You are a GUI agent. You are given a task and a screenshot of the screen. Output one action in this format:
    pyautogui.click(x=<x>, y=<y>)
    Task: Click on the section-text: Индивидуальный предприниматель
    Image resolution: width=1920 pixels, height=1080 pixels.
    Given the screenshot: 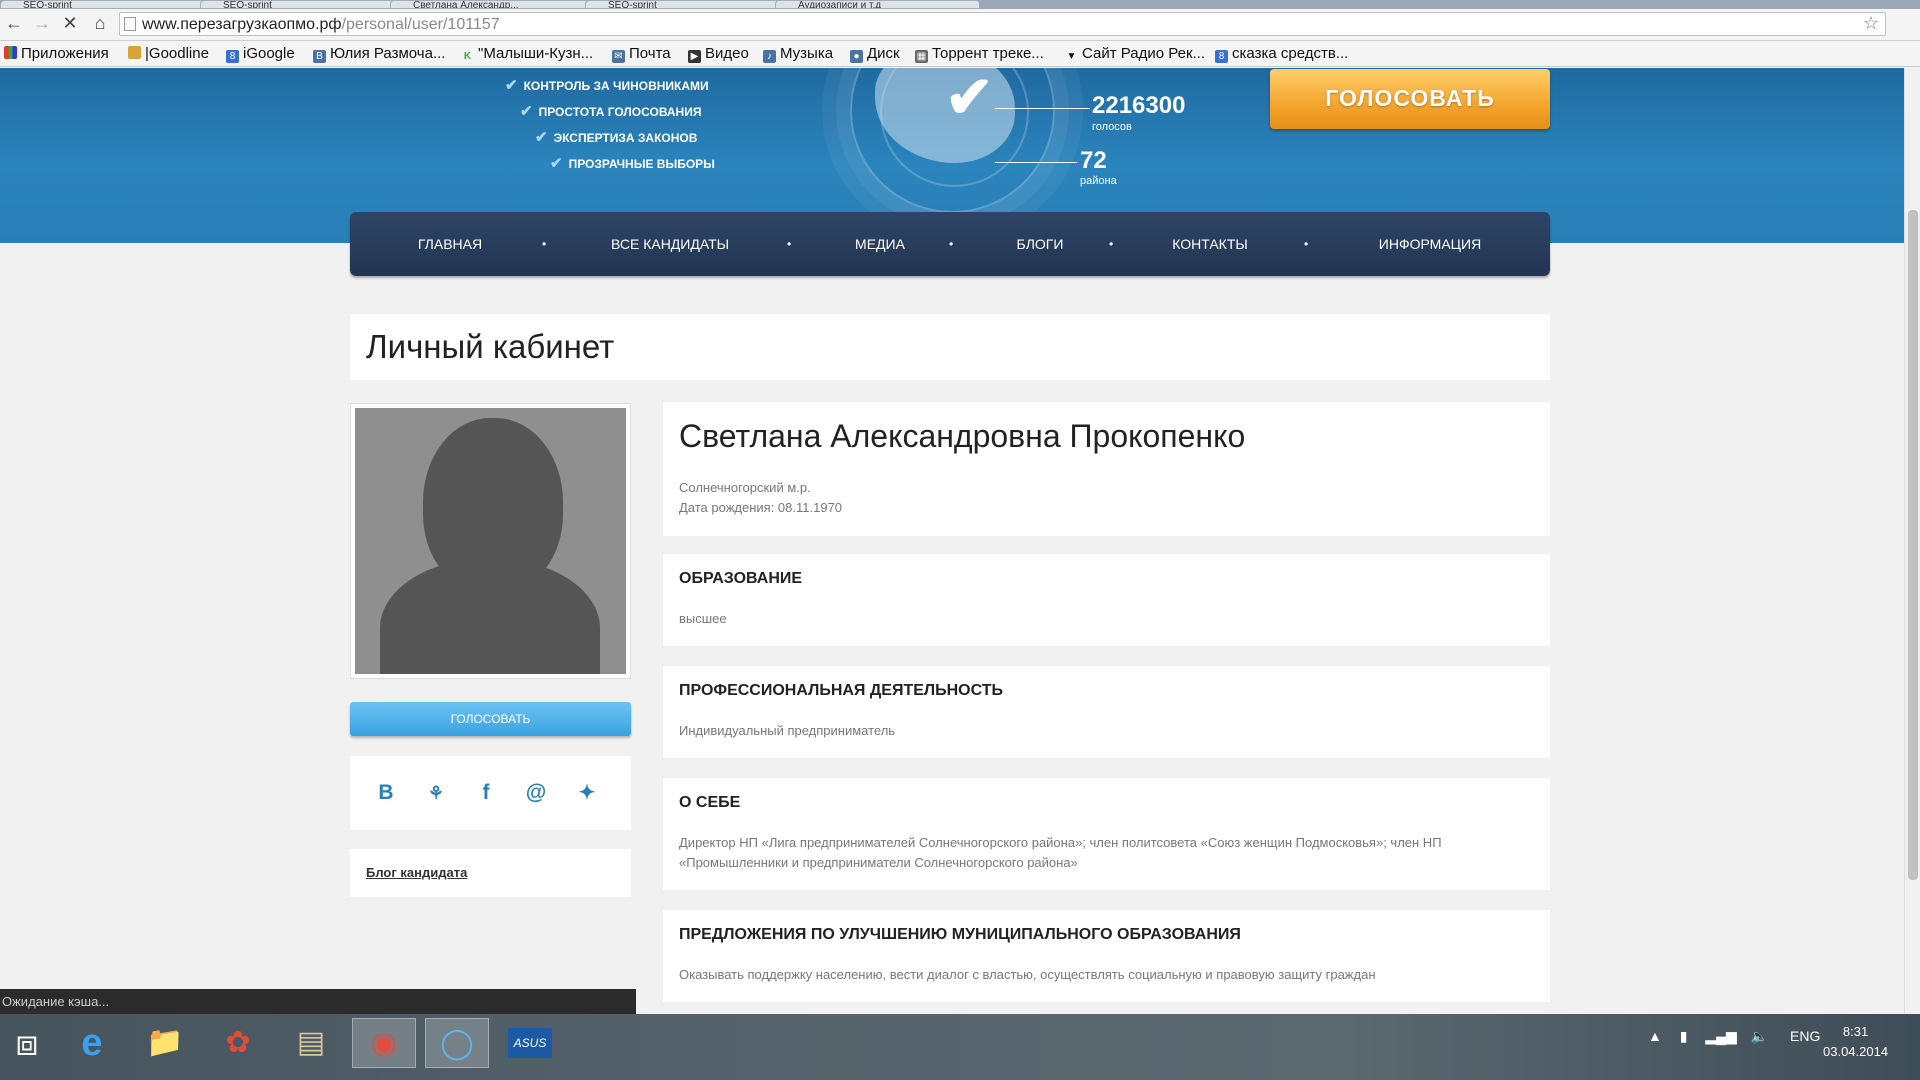 What is the action you would take?
    pyautogui.click(x=787, y=730)
    